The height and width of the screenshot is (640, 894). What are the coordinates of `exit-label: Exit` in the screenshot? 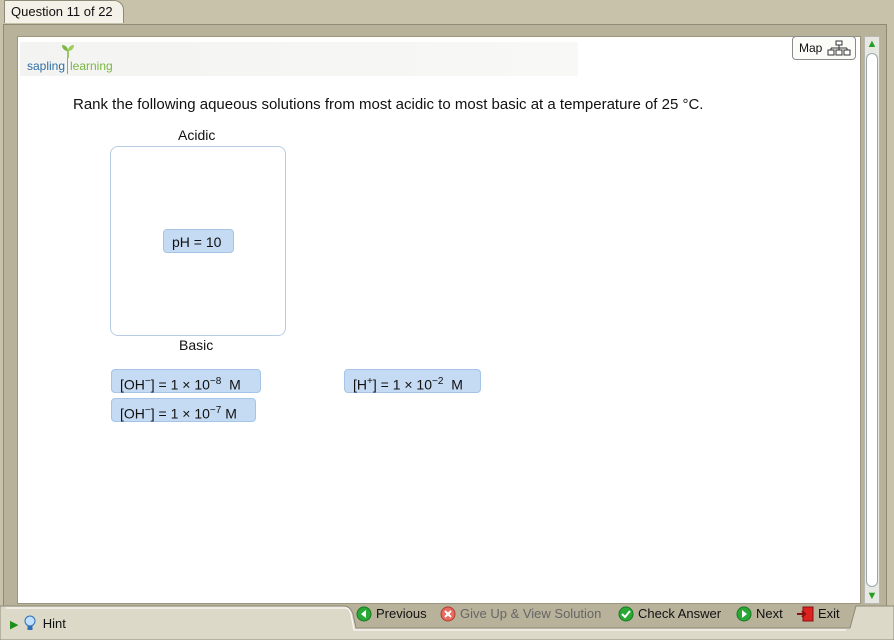 It's located at (829, 613).